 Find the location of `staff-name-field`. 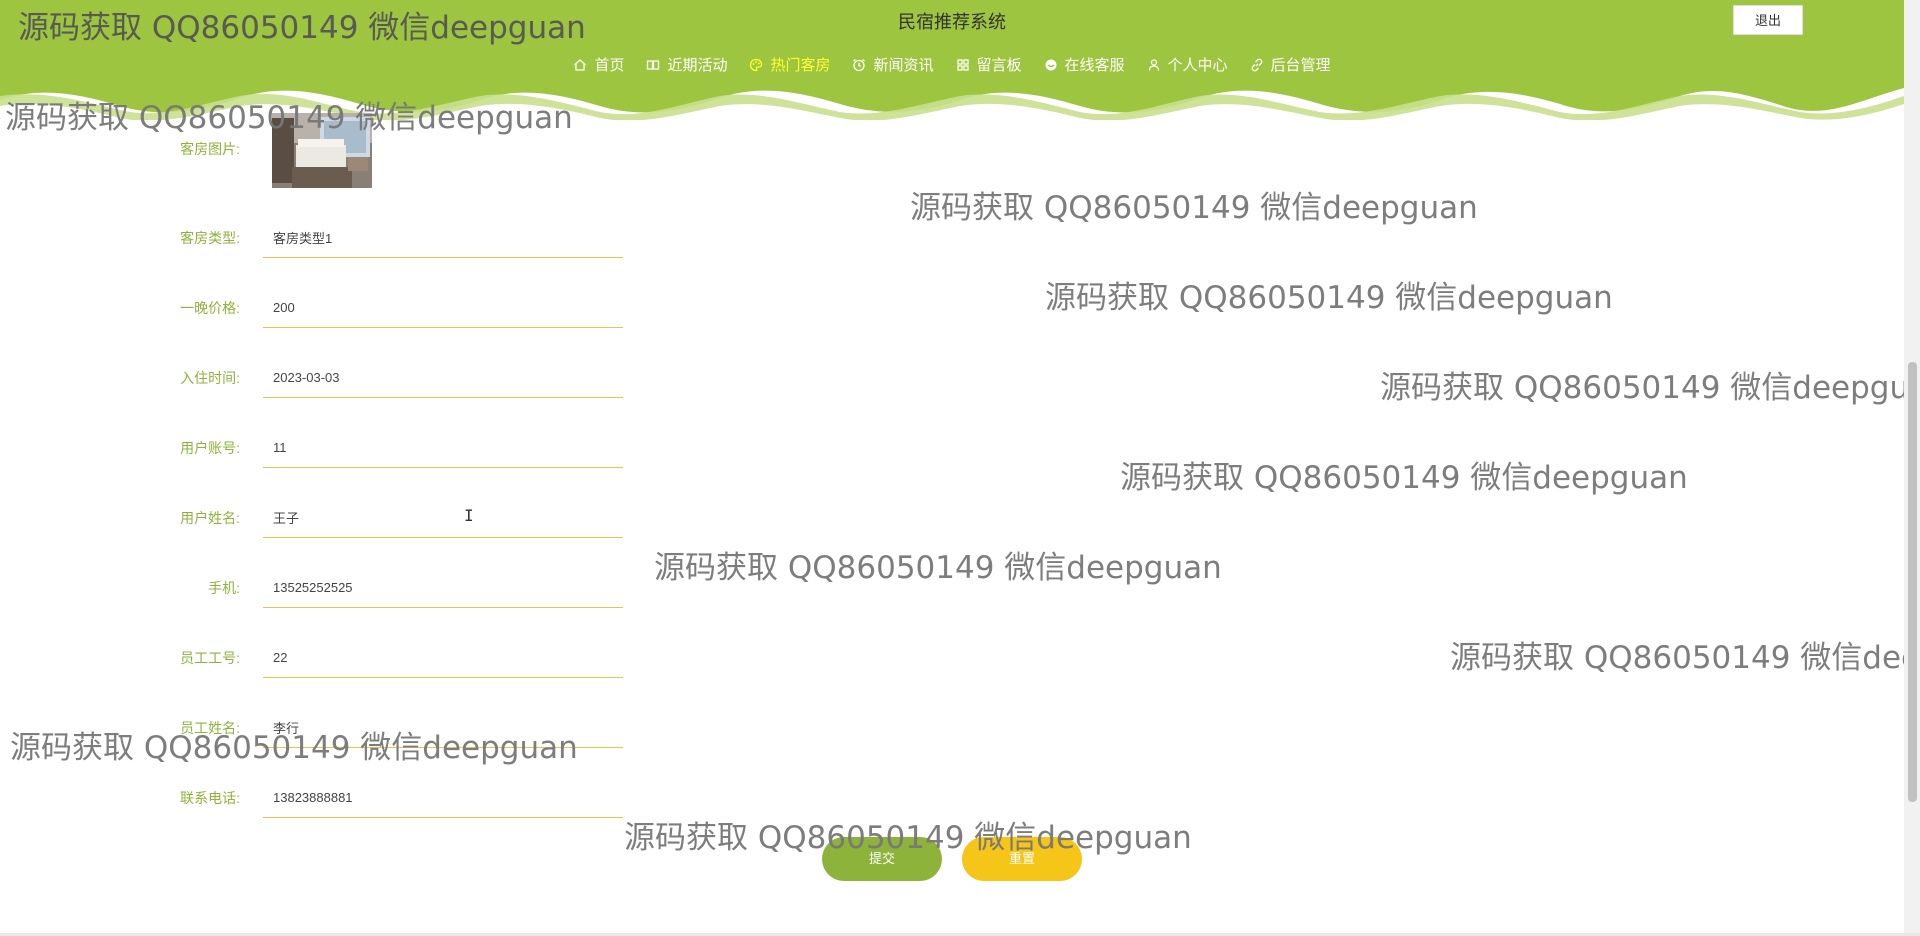

staff-name-field is located at coordinates (443, 728).